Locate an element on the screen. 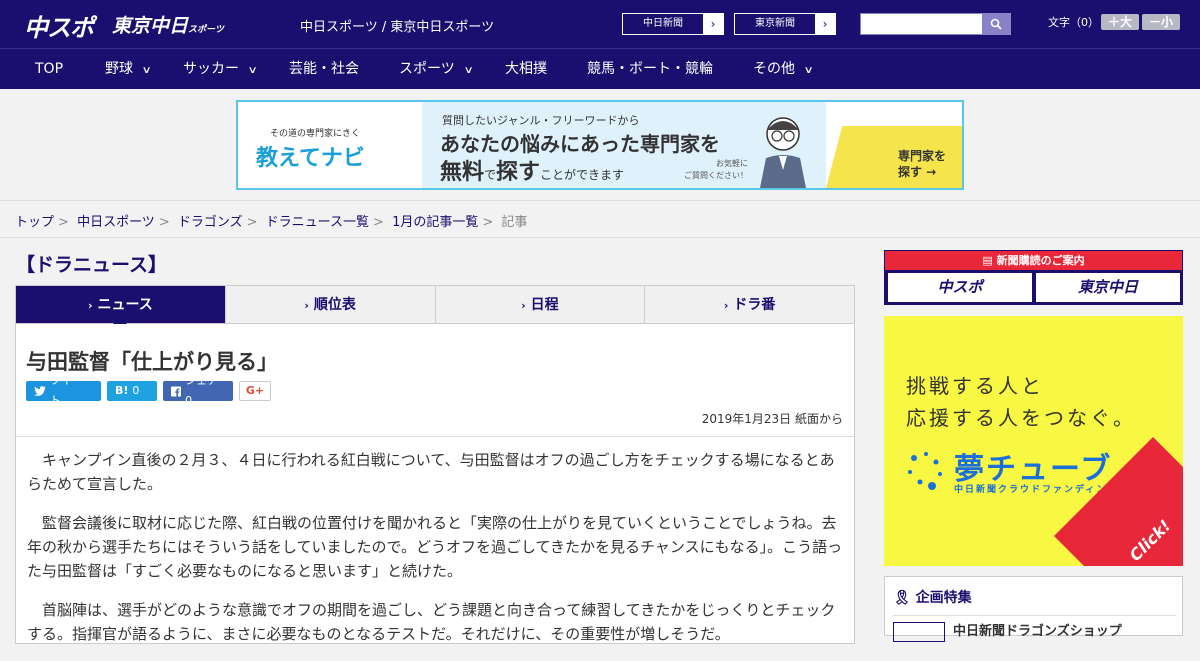 The width and height of the screenshot is (1200, 661). banner-line3: 無料で探すことができます is located at coordinates (532, 170).